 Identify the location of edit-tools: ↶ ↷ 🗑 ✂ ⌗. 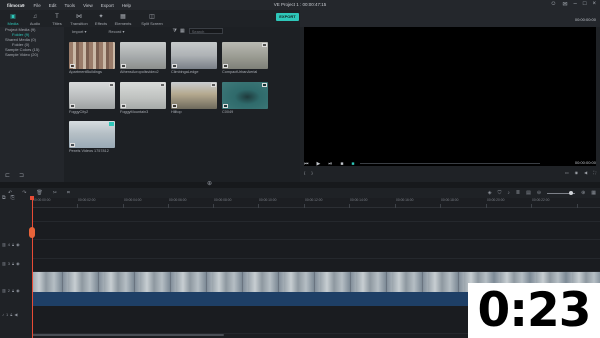
(39, 193).